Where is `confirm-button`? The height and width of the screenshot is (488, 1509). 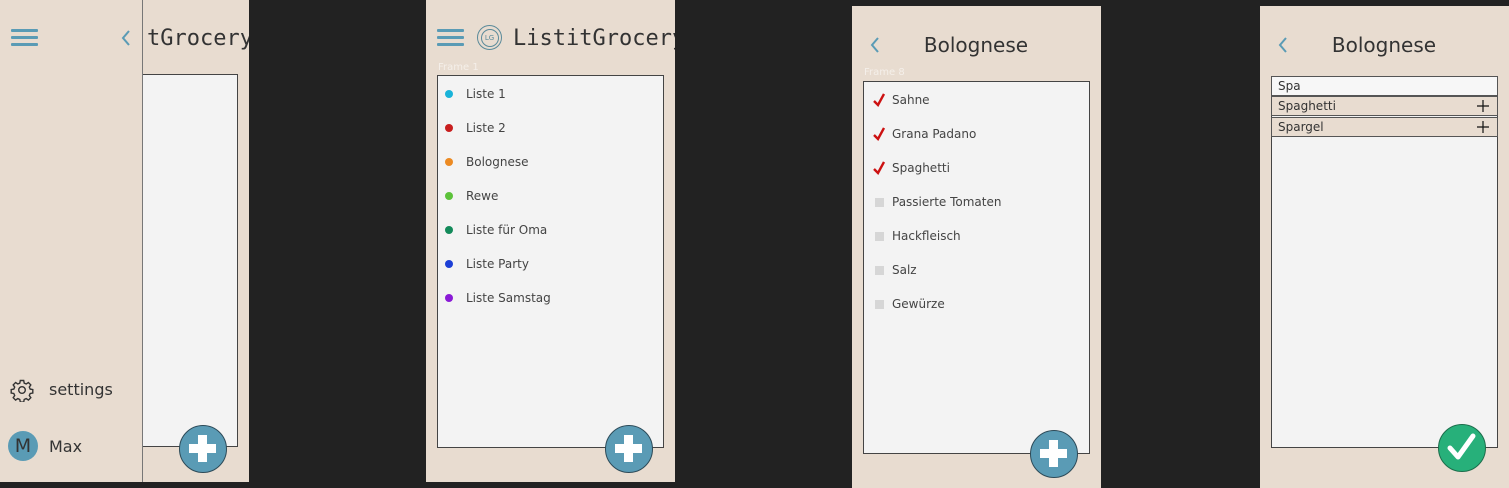
confirm-button is located at coordinates (1462, 448).